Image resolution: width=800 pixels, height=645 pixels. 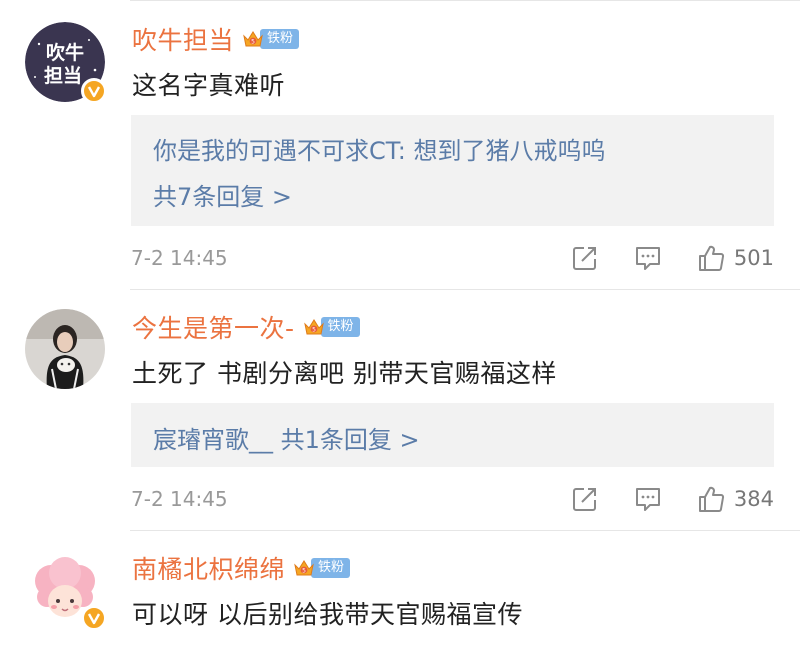 I want to click on username: 今生是第一次-, so click(x=213, y=327).